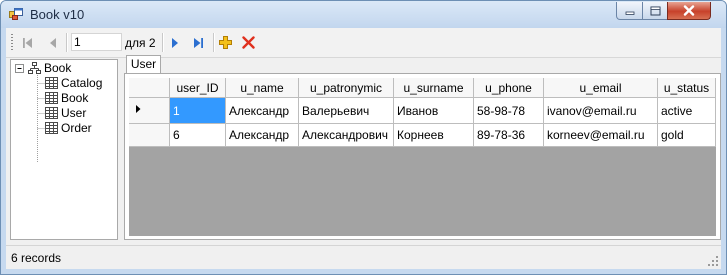 Image resolution: width=727 pixels, height=275 pixels. I want to click on column-header: u_email, so click(600, 88).